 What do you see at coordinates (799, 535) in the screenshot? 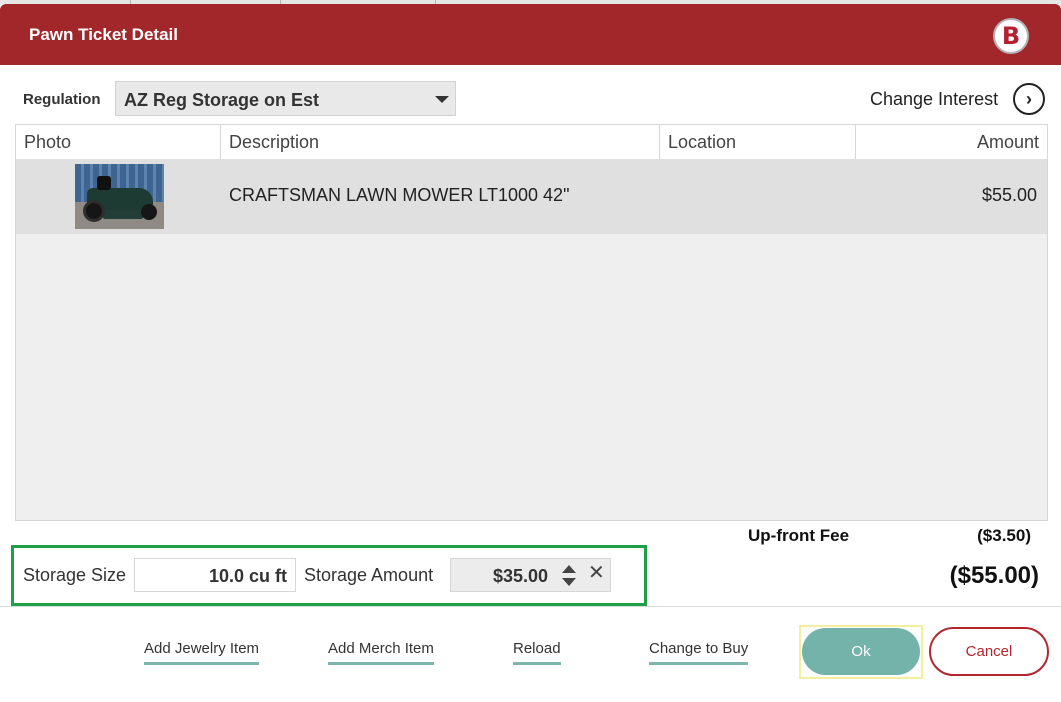
I see `upfront-fee-label: Up-front Fee` at bounding box center [799, 535].